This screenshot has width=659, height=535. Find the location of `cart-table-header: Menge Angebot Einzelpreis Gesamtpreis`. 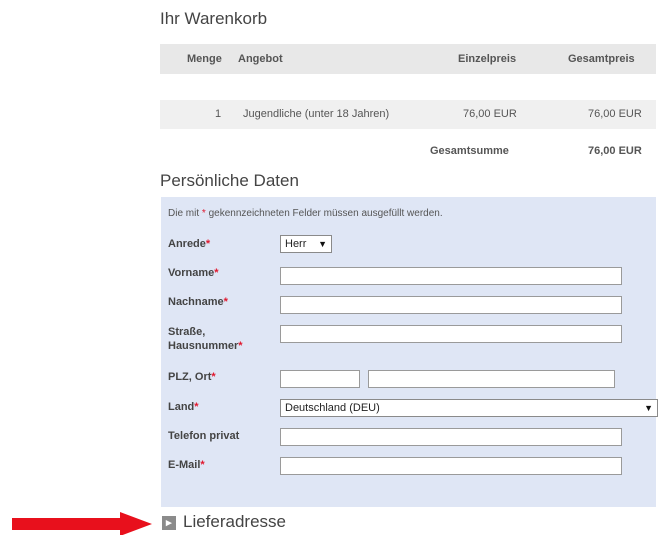

cart-table-header: Menge Angebot Einzelpreis Gesamtpreis is located at coordinates (408, 59).